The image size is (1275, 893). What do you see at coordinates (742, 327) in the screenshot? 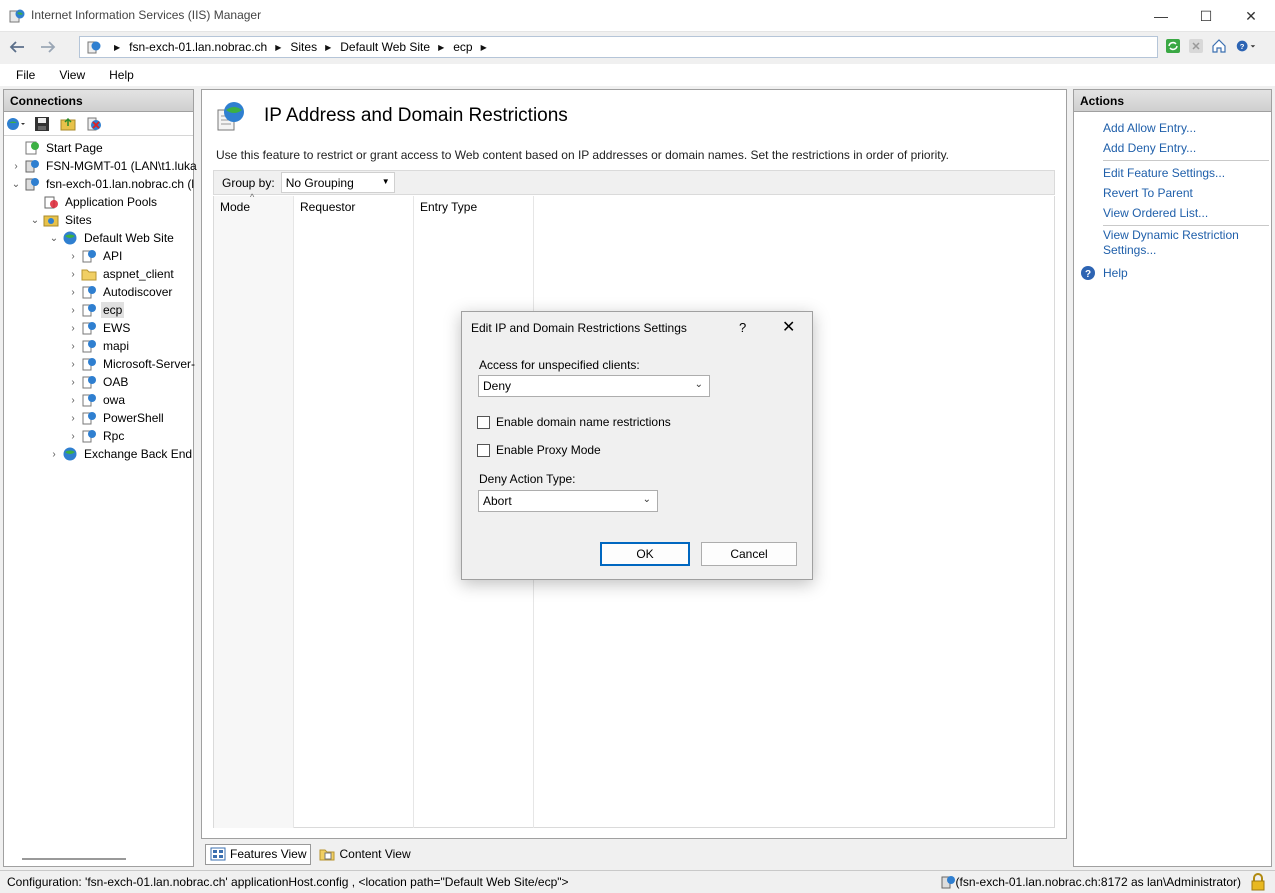
I see `dialog-help-button: ?` at bounding box center [742, 327].